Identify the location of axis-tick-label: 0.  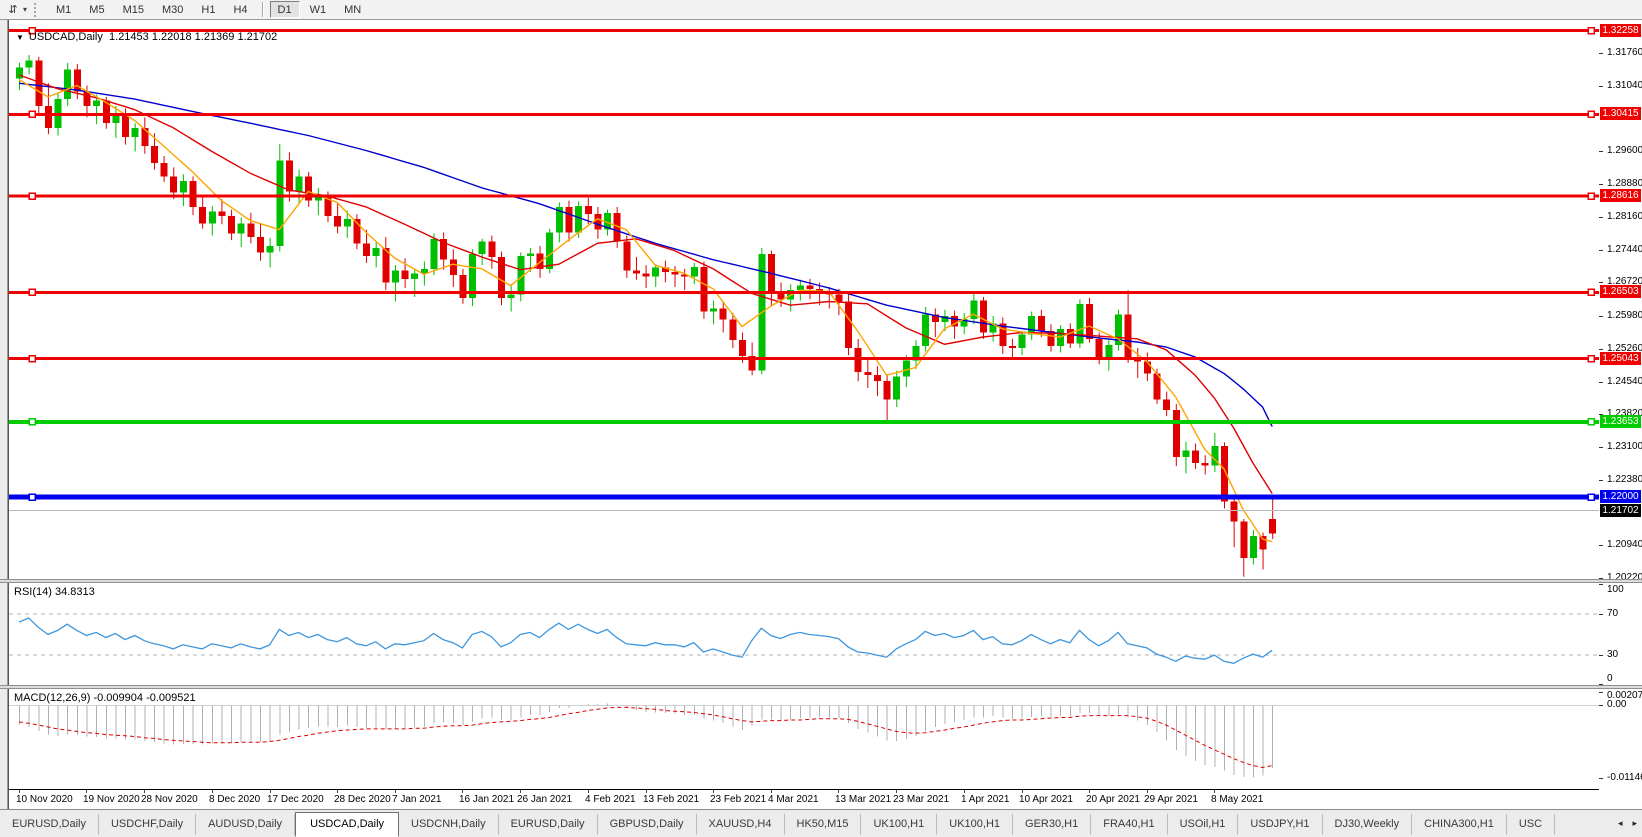
(1610, 678).